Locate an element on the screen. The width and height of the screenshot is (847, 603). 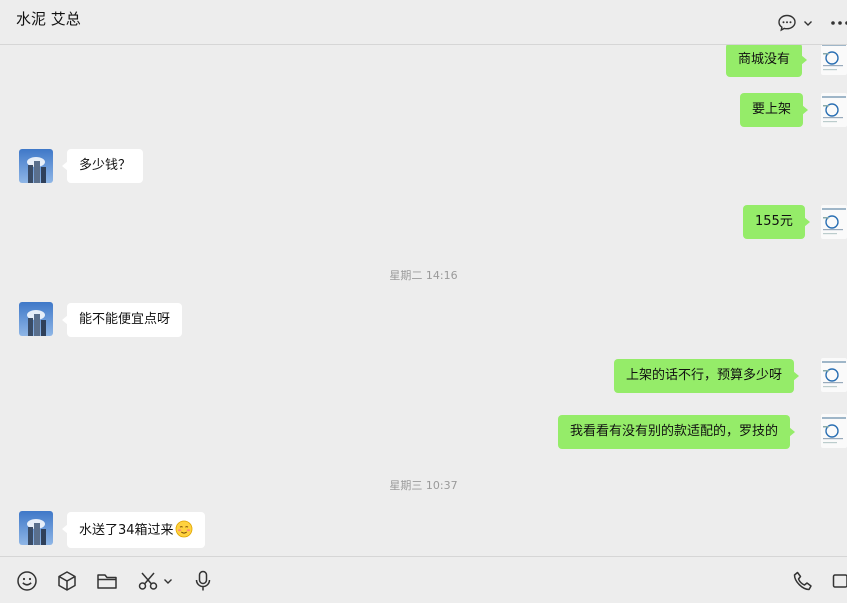
voice-call-button is located at coordinates (803, 581).